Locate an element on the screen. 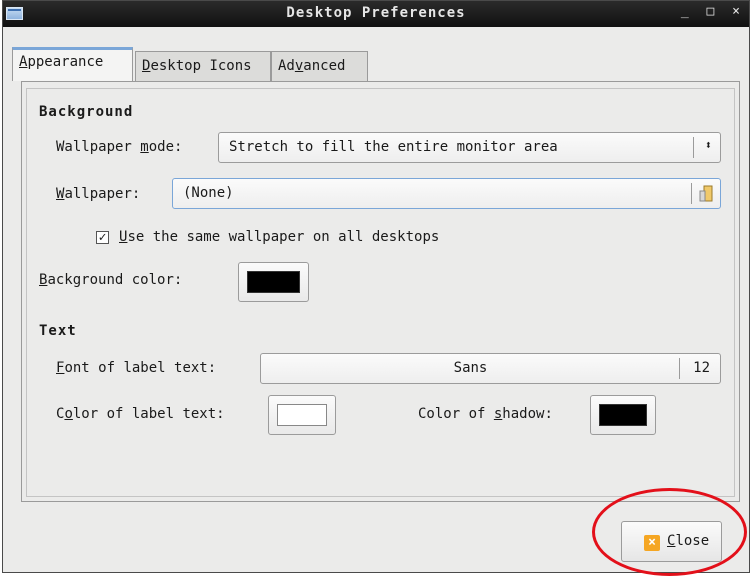 Image resolution: width=754 pixels, height=576 pixels. shadow-color-label: Color of shadow: is located at coordinates (485, 414).